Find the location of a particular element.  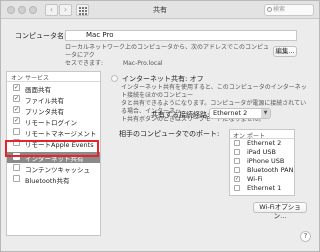

note-line-2: セスできます: Mac-Pro.local is located at coordinates (114, 63).